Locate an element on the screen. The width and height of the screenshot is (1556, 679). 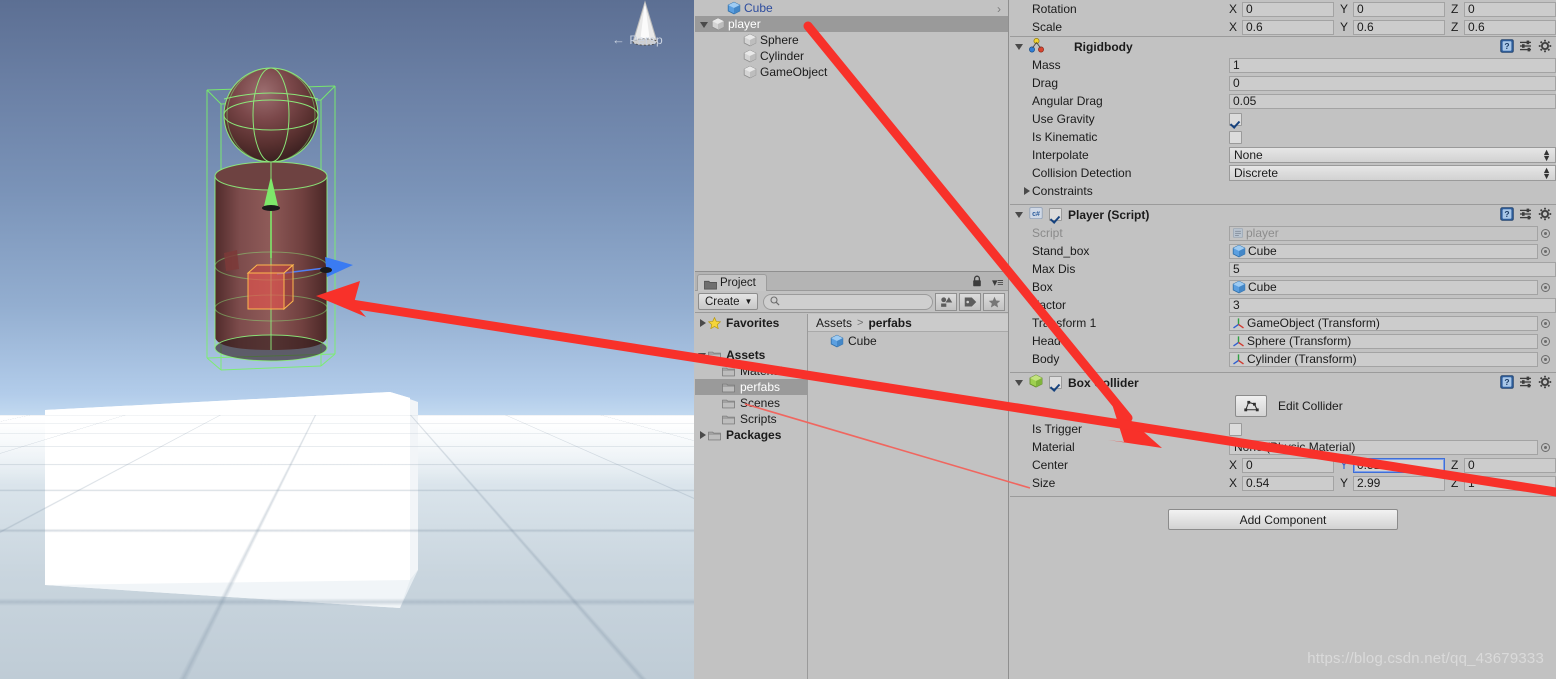
hierarchy-panel: Cube › player Sphere Cylinder GameObject is located at coordinates (852, 135).